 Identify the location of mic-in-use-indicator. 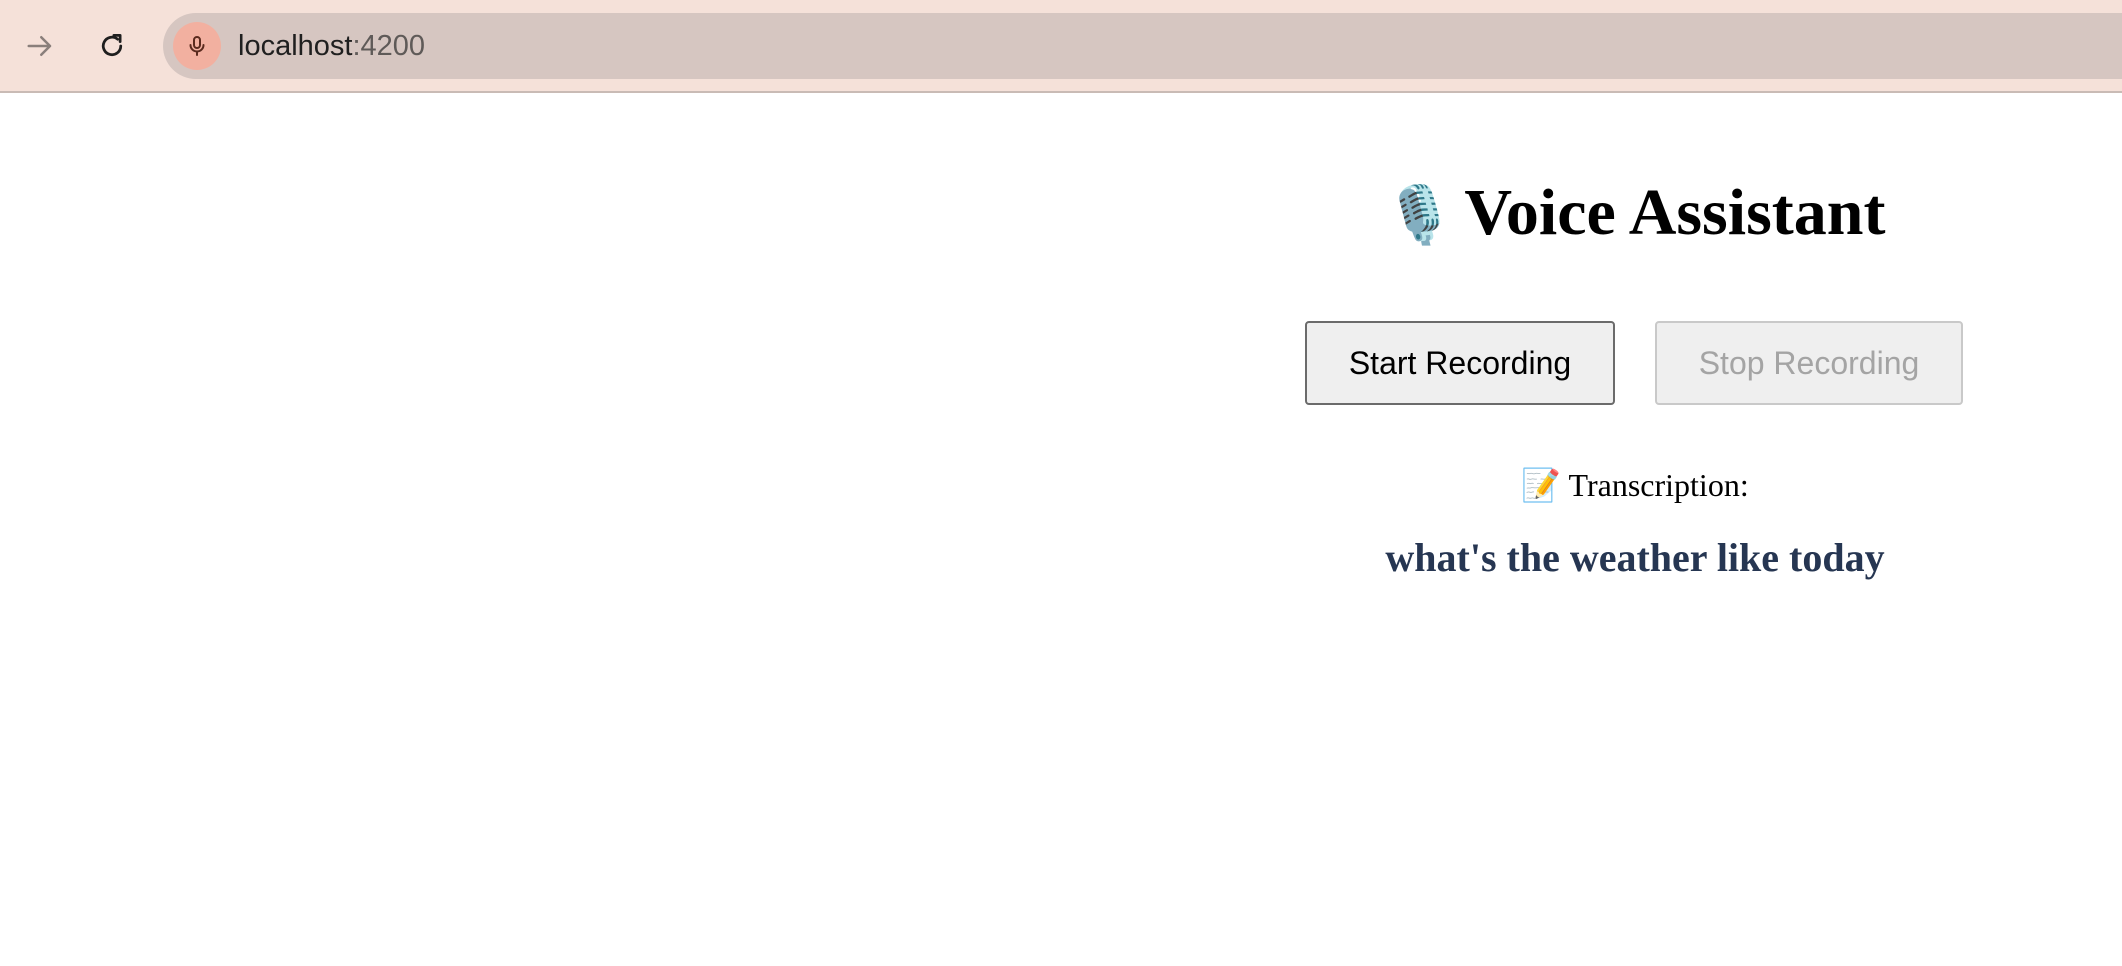
(197, 46).